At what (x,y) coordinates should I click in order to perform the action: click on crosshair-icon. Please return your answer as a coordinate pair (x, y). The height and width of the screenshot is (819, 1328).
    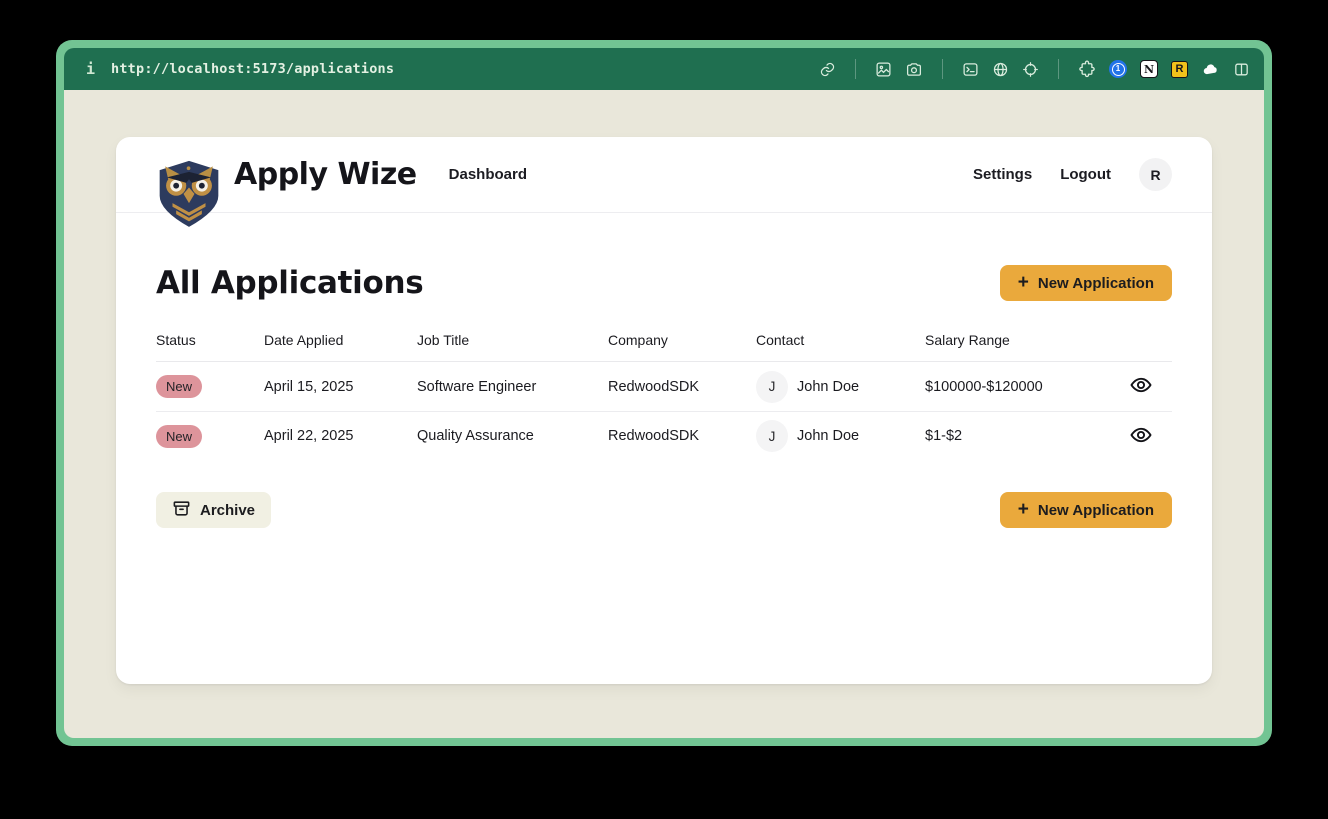
    Looking at the image, I should click on (1030, 69).